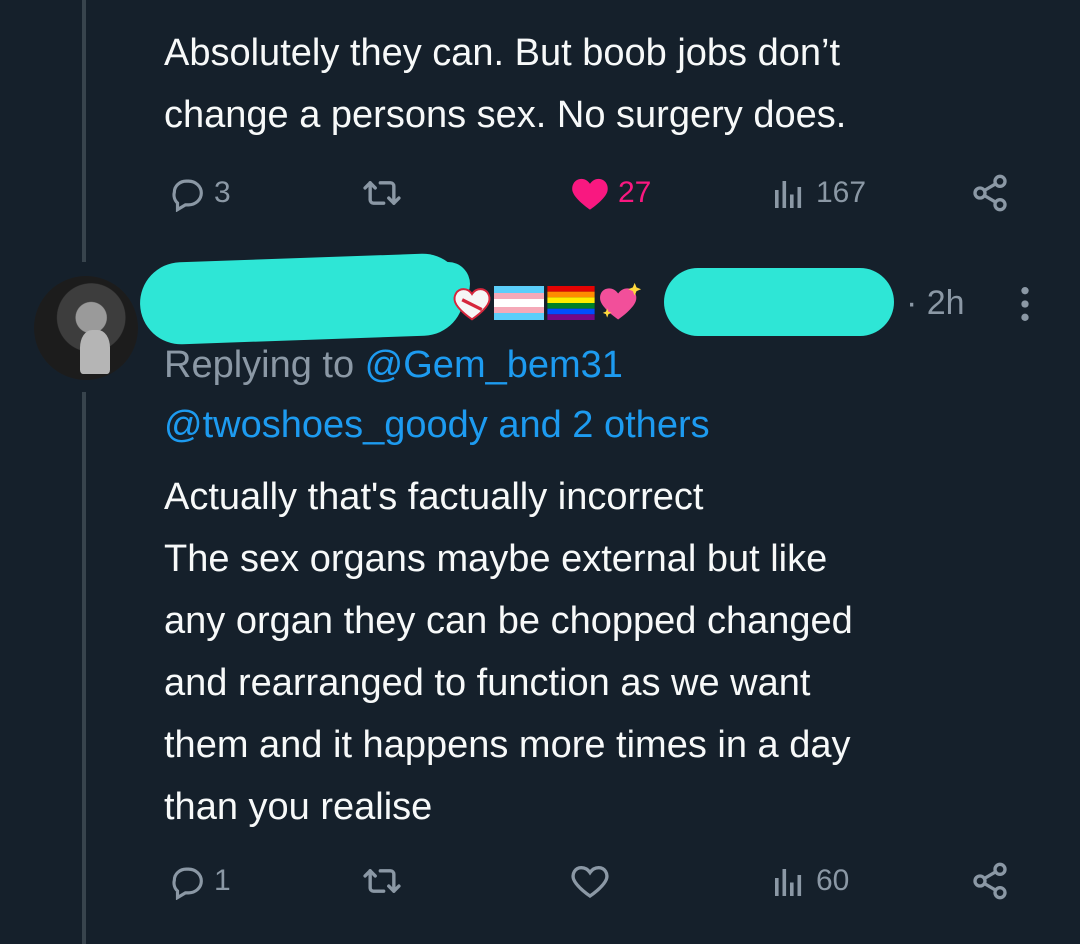  Describe the element at coordinates (635, 192) in the screenshot. I see `like-count: 27` at that location.